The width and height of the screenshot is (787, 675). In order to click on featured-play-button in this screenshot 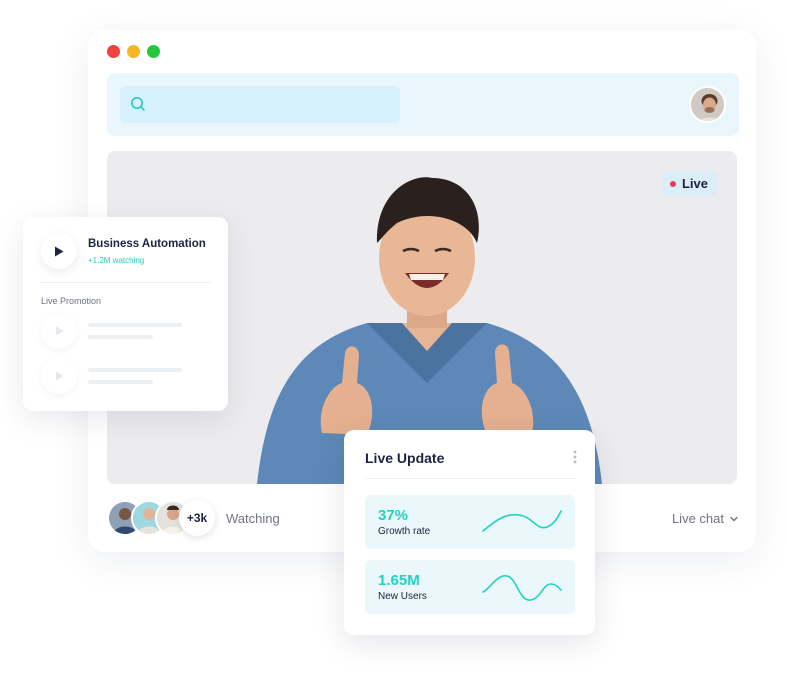, I will do `click(59, 251)`.